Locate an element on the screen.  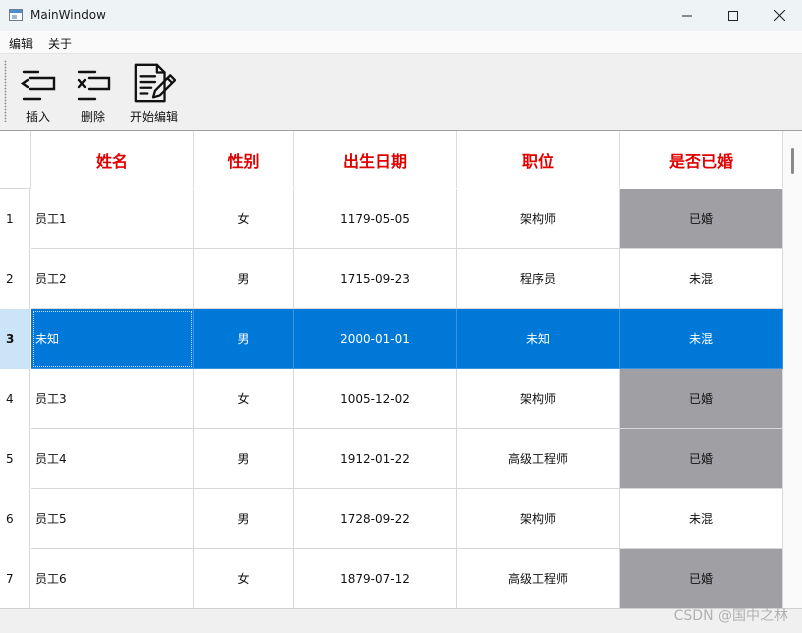
menu-bar: 编辑 关于 is located at coordinates (401, 42).